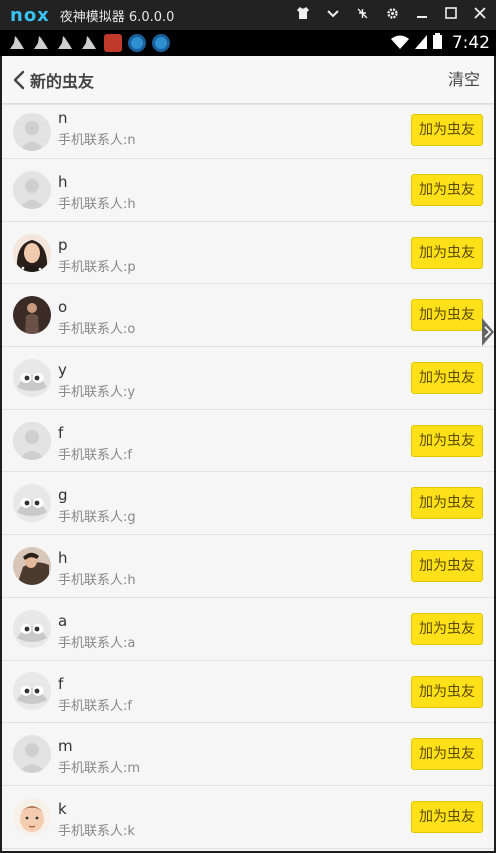  I want to click on chevron-left-icon, so click(19, 79).